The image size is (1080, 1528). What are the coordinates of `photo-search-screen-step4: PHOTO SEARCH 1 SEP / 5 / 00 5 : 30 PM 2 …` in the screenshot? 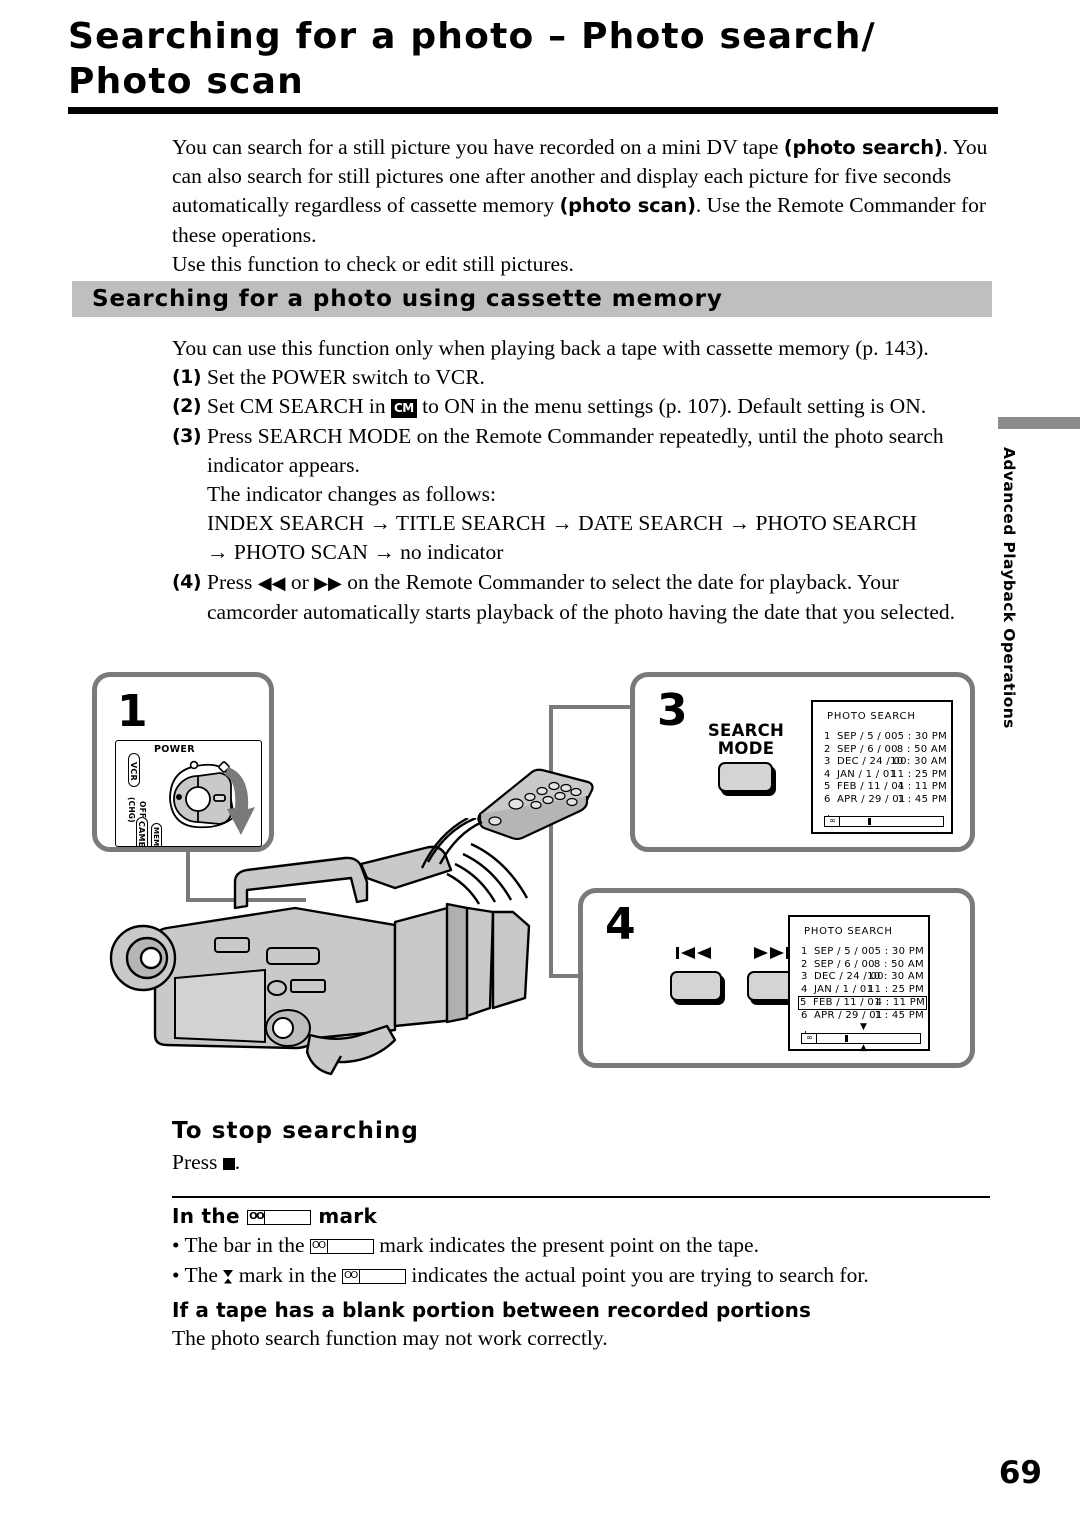 It's located at (859, 984).